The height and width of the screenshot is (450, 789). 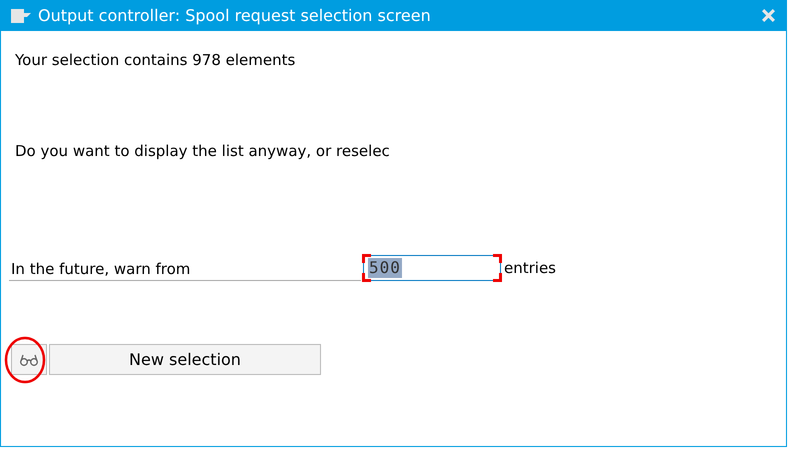 What do you see at coordinates (202, 151) in the screenshot?
I see `message-text: Do you want to display the list anyway, or reselec` at bounding box center [202, 151].